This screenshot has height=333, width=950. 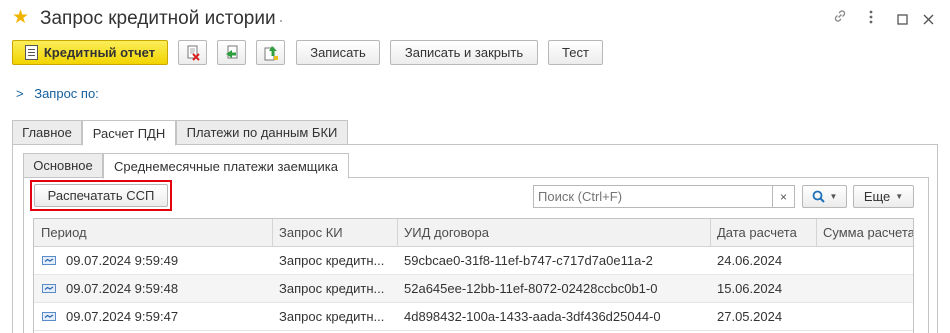 What do you see at coordinates (750, 260) in the screenshot?
I see `cell-calc-date: 24.06.2024` at bounding box center [750, 260].